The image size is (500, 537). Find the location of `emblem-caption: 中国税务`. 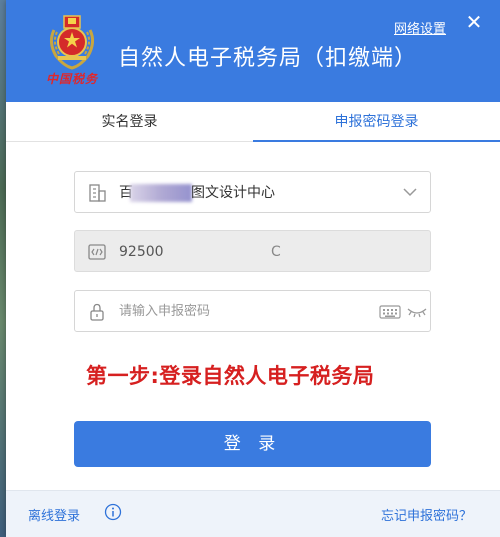

emblem-caption: 中国税务 is located at coordinates (71, 79).